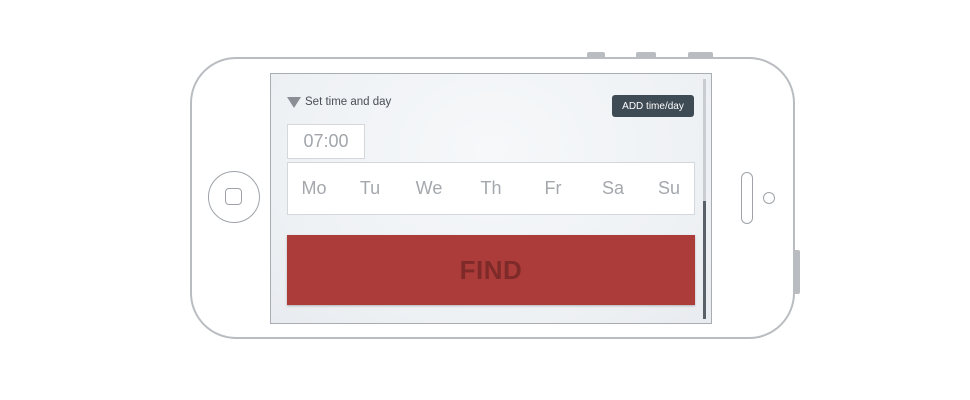 The height and width of the screenshot is (400, 970). What do you see at coordinates (797, 272) in the screenshot?
I see `phone-side-button` at bounding box center [797, 272].